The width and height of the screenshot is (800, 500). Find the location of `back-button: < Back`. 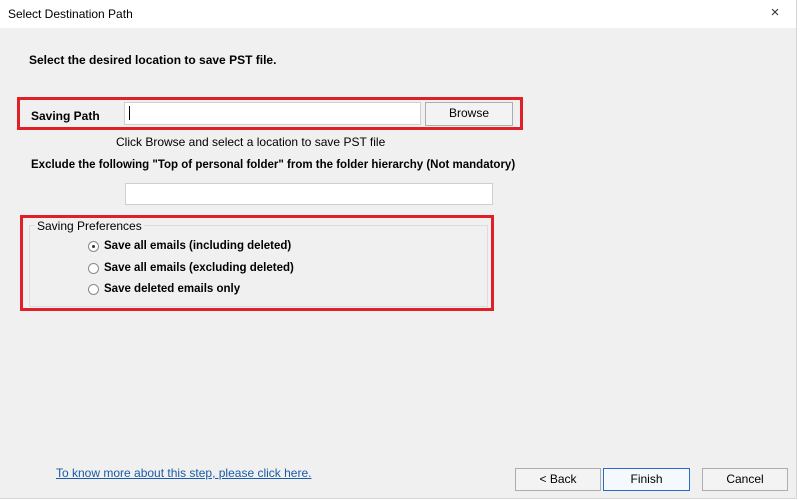

back-button: < Back is located at coordinates (558, 479).